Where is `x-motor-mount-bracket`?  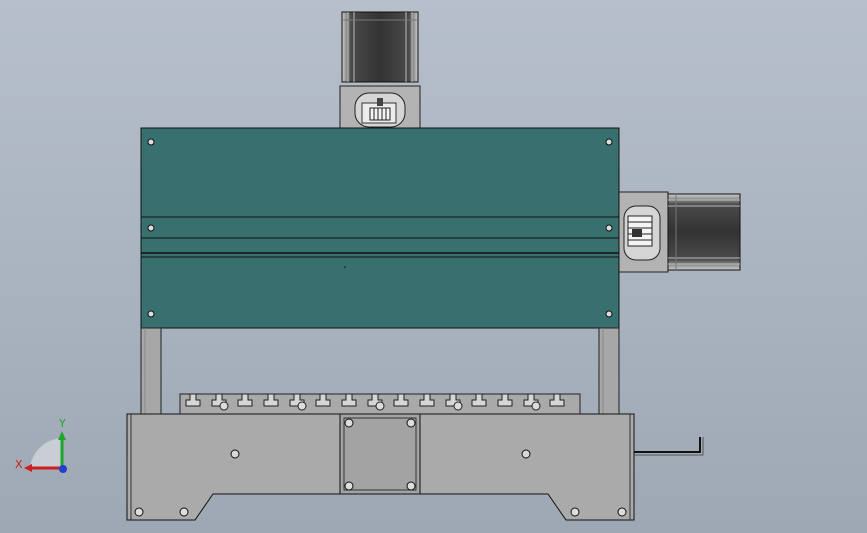
x-motor-mount-bracket is located at coordinates (643, 232).